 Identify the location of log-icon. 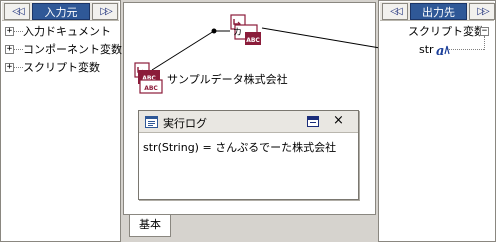
(151, 123).